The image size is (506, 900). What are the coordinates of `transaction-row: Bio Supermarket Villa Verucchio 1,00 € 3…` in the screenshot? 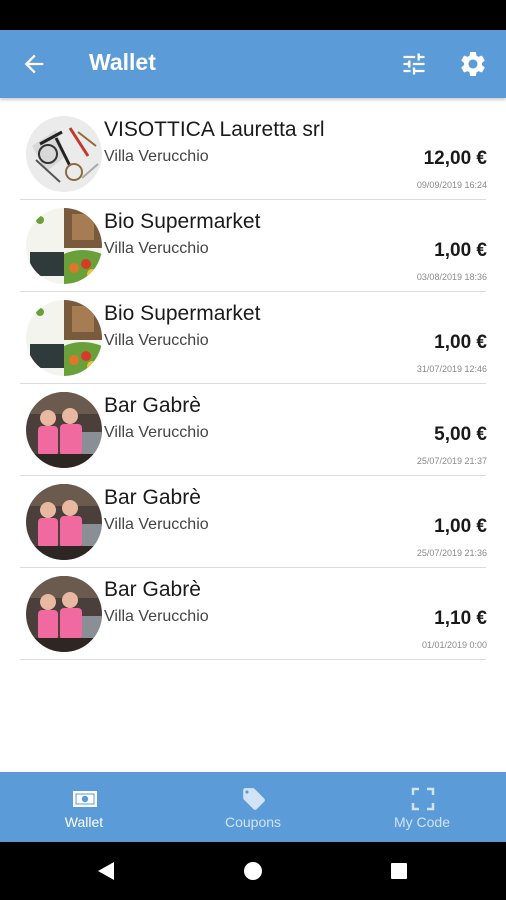 It's located at (253, 338).